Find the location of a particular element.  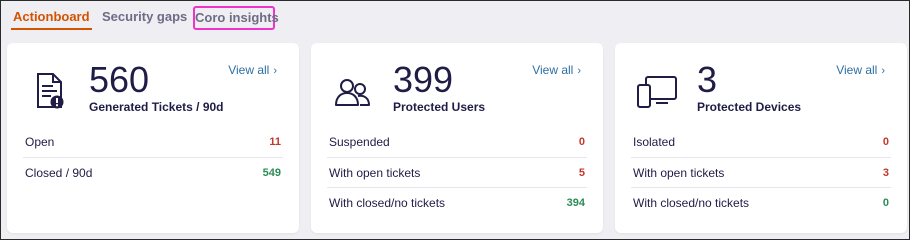

row-label: Open is located at coordinates (40, 142).